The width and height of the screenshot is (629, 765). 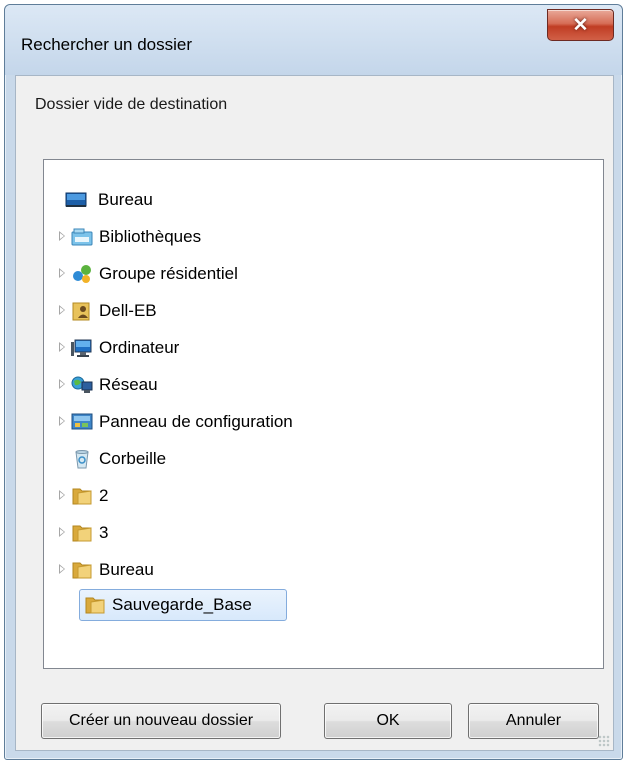 I want to click on tree-item-bureau-folder: Bureau, so click(x=323, y=570).